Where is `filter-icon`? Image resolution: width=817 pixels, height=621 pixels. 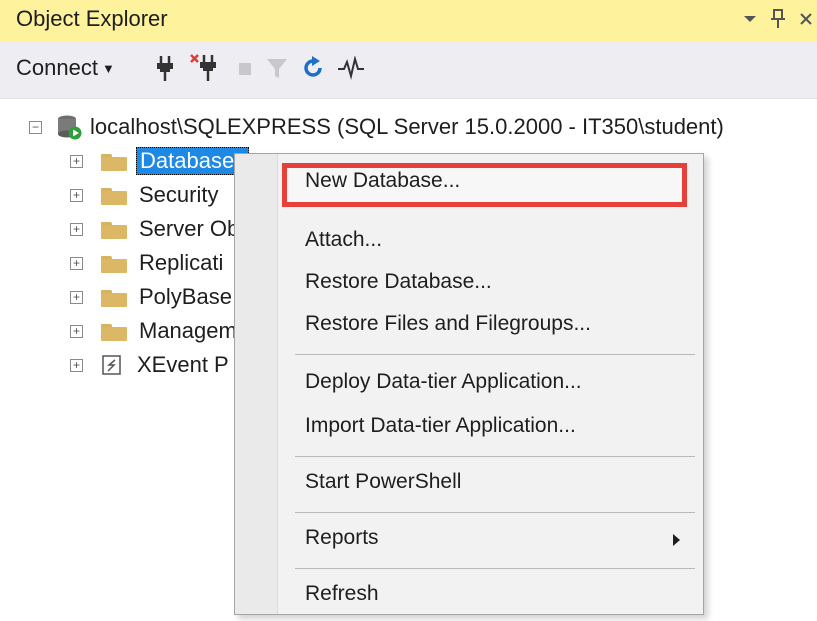
filter-icon is located at coordinates (277, 68).